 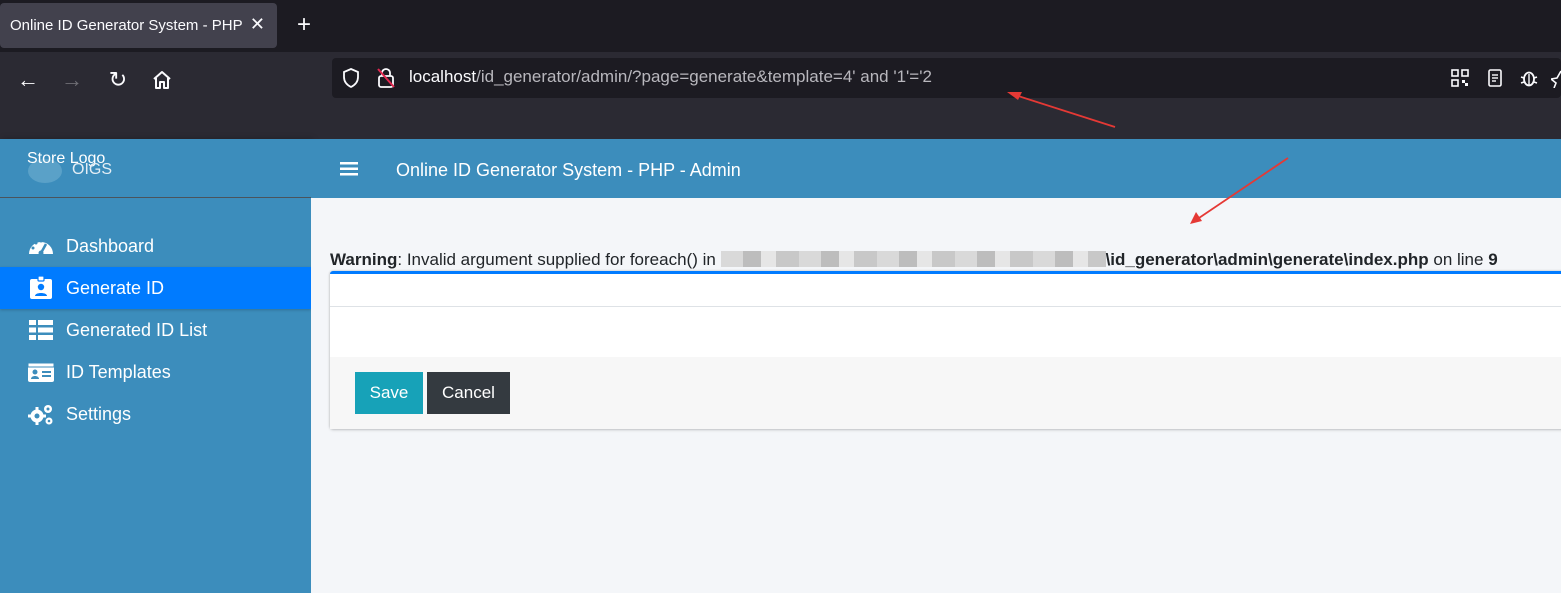 I want to click on sidebar-item-id-templates: ID Templates, so click(x=155, y=372).